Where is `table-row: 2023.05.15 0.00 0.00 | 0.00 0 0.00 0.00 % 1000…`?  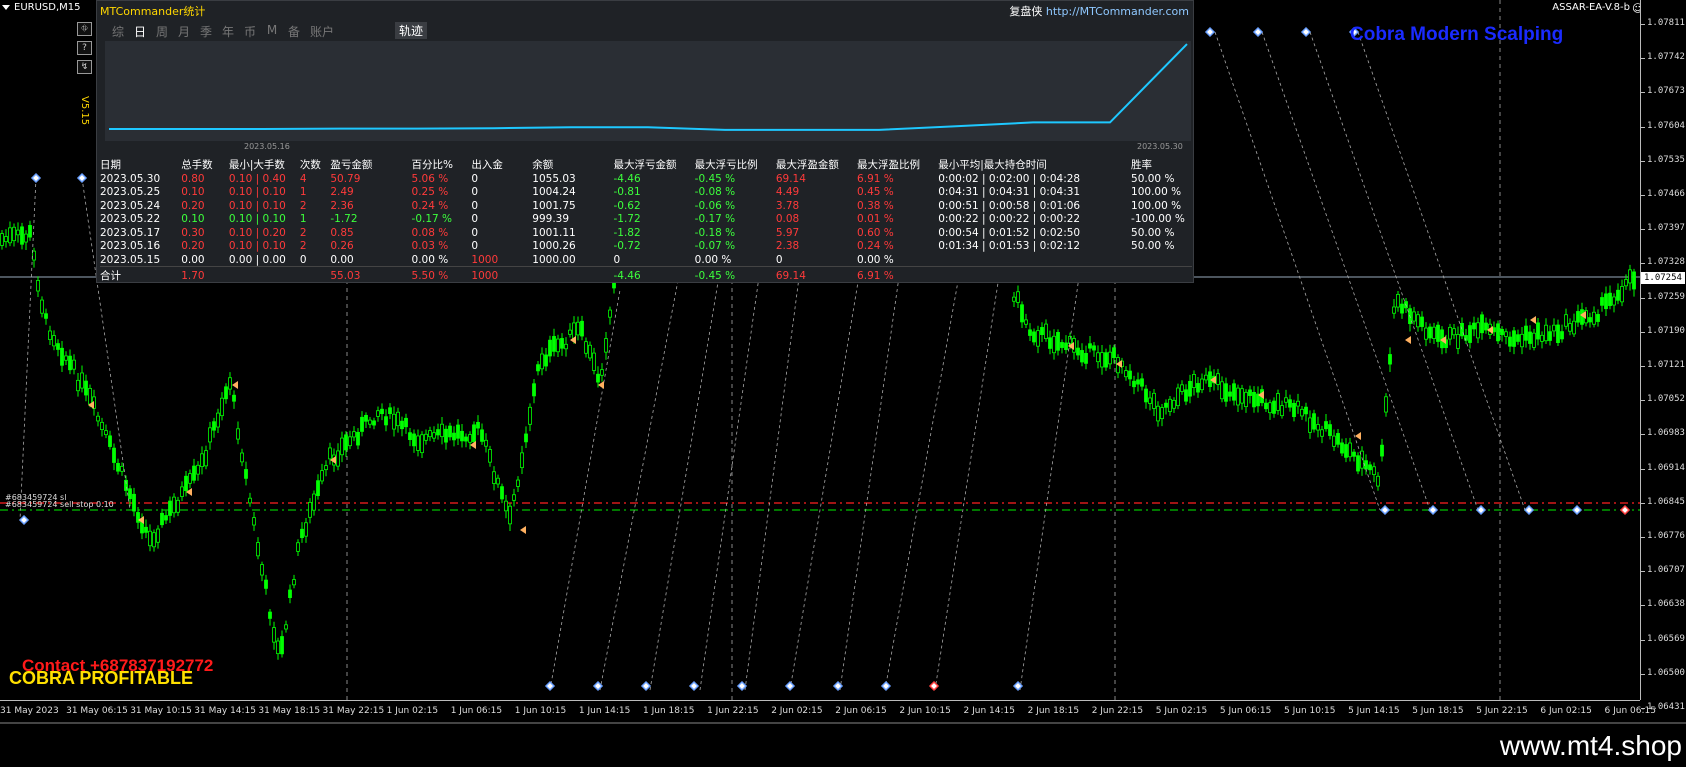
table-row: 2023.05.15 0.00 0.00 | 0.00 0 0.00 0.00 % 1000… is located at coordinates (646, 260).